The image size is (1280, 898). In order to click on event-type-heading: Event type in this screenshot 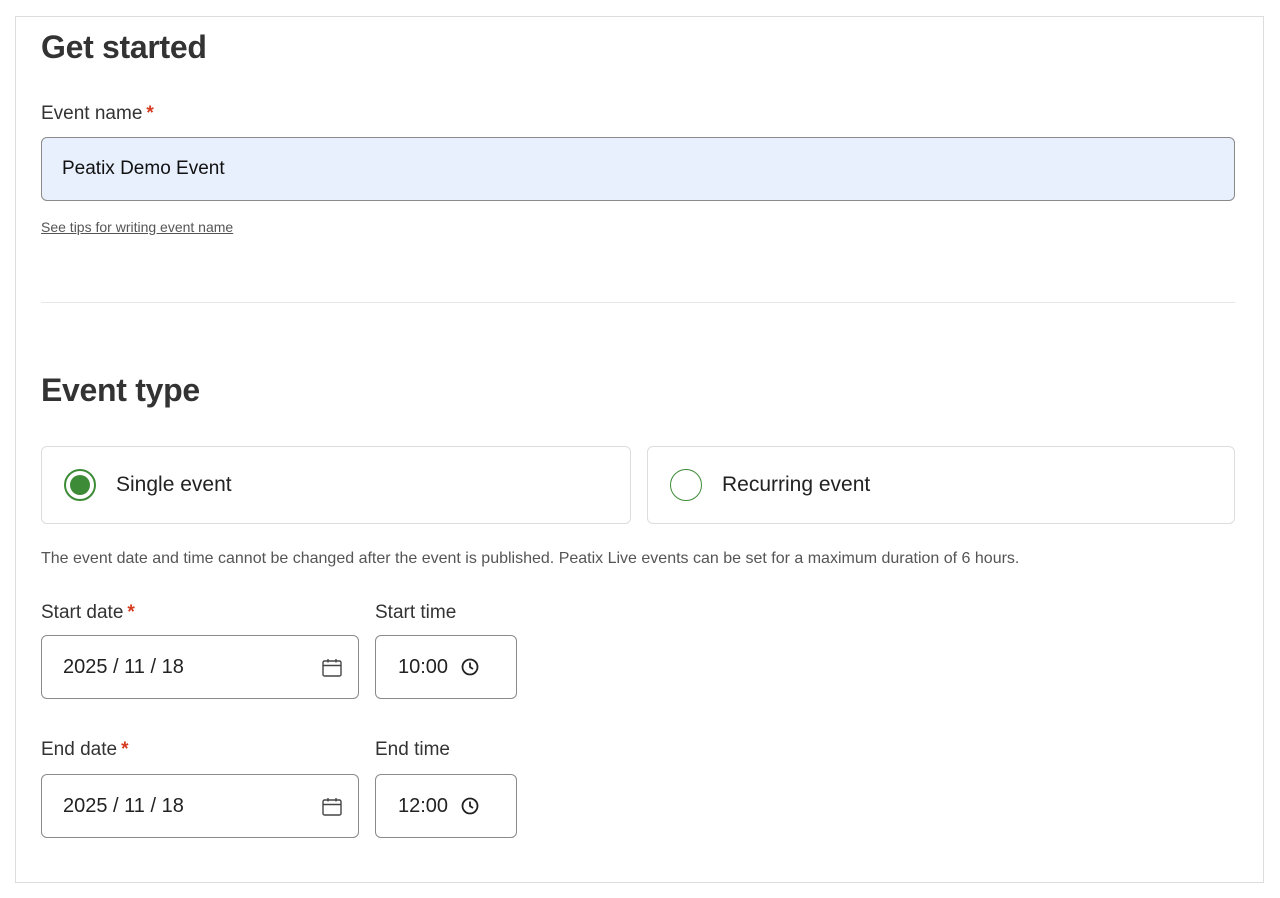, I will do `click(120, 390)`.